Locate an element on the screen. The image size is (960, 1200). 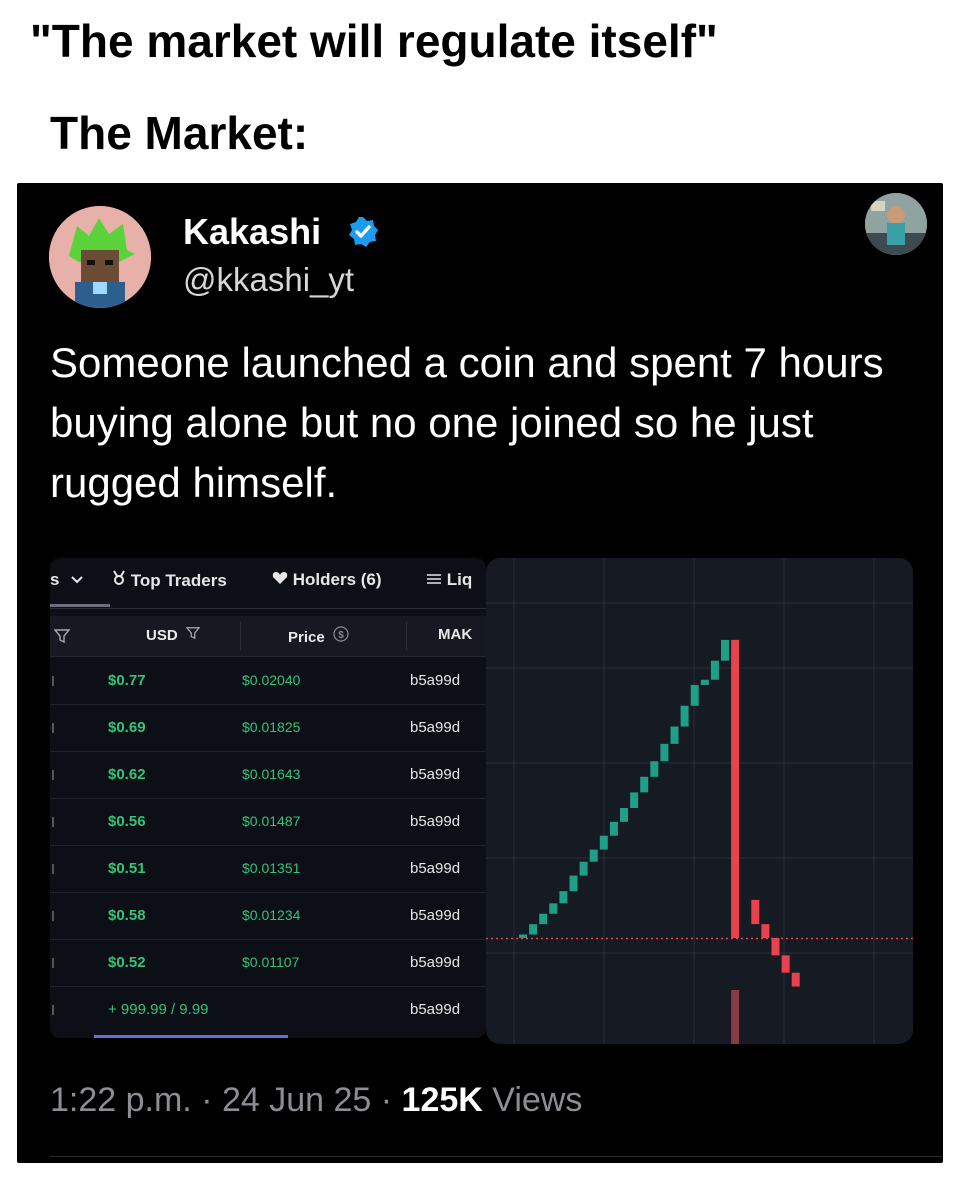
column-price: Price $ is located at coordinates (318, 636).